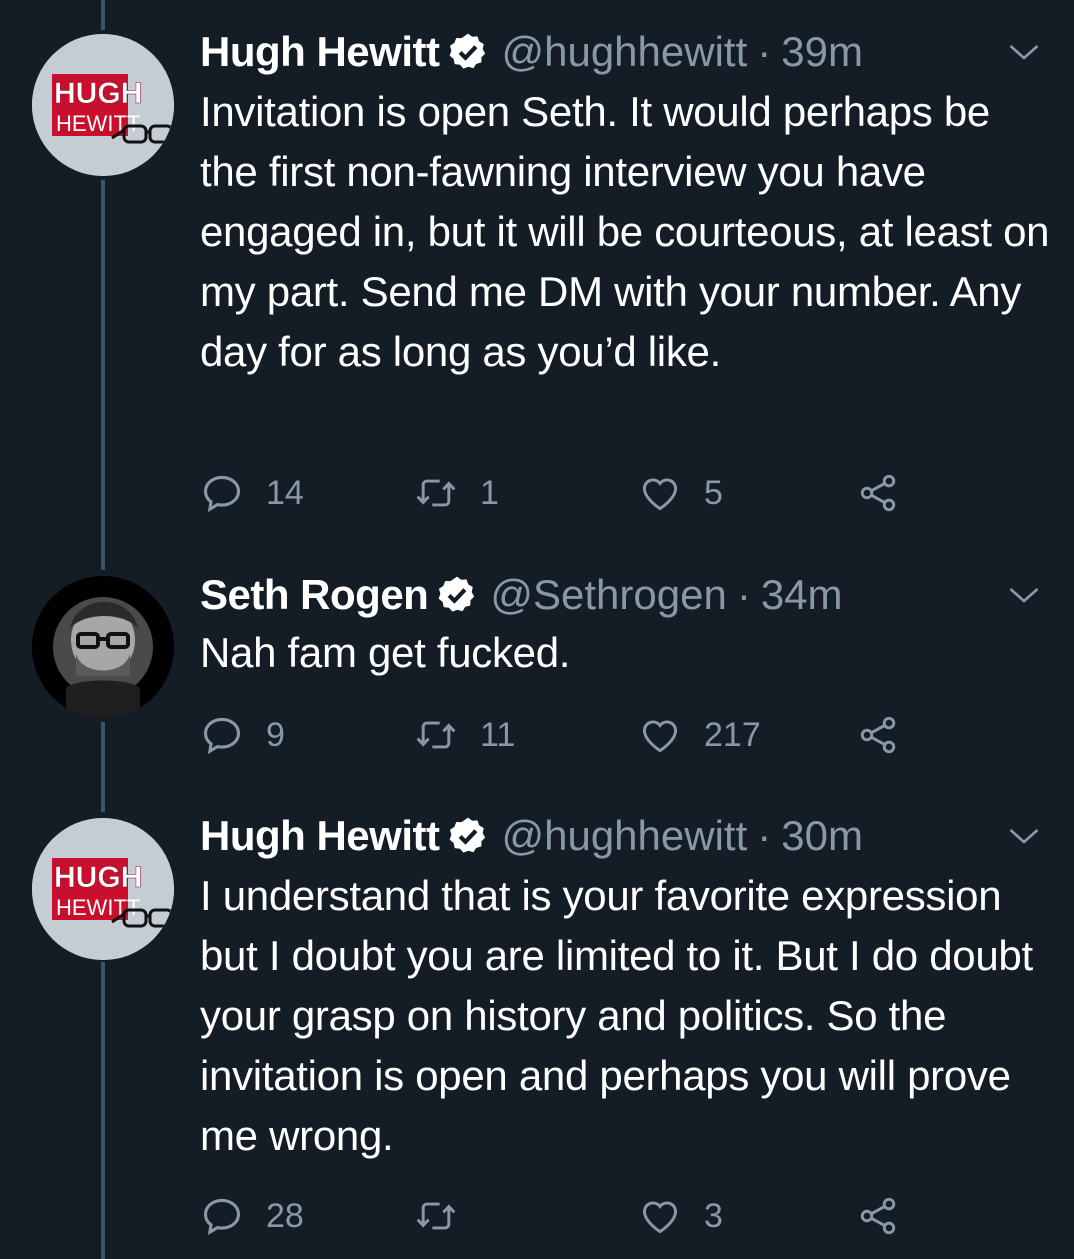  I want to click on retweet-count: 11, so click(498, 734).